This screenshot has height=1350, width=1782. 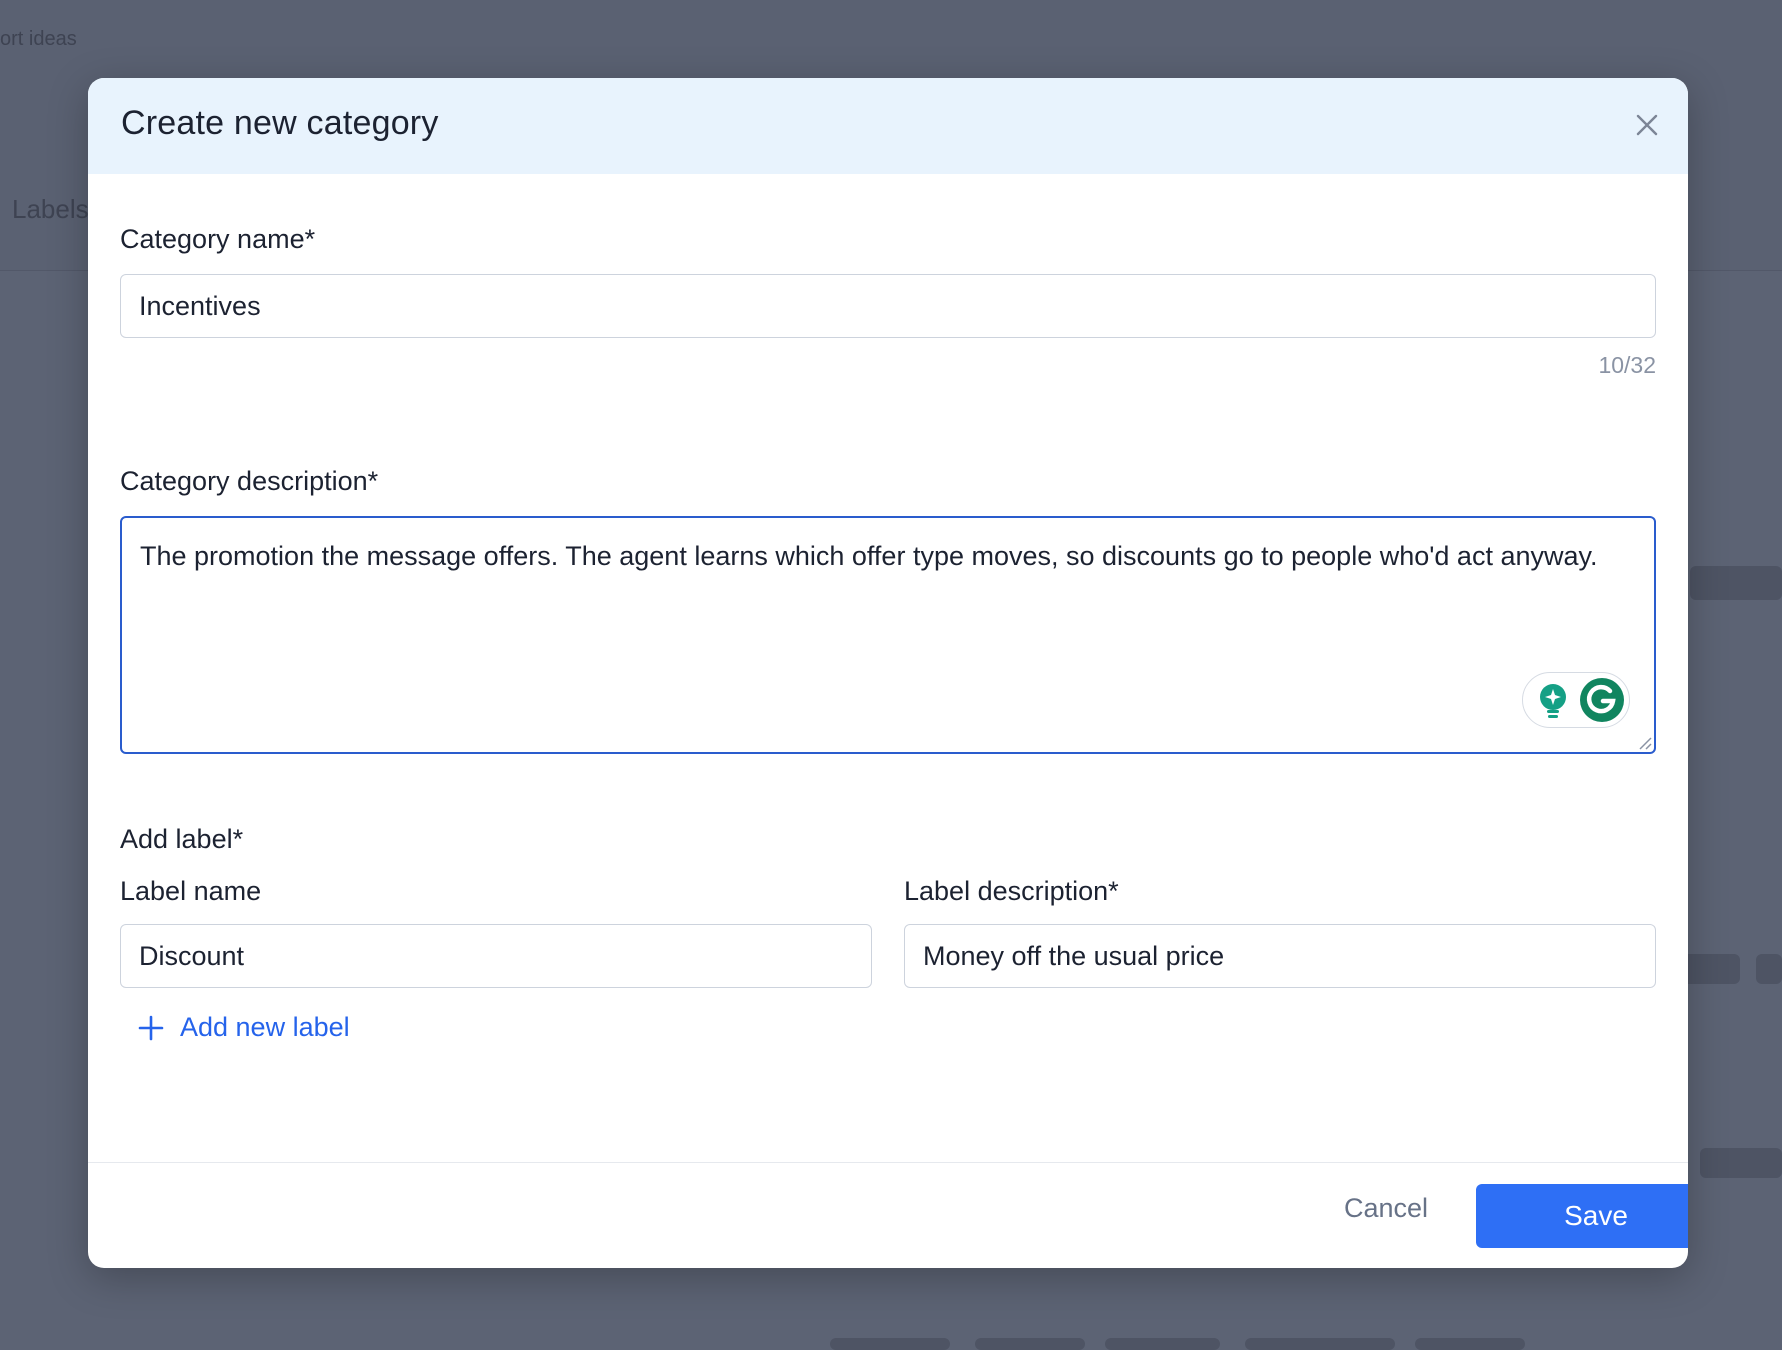 What do you see at coordinates (191, 891) in the screenshot?
I see `label-name-header: Label name` at bounding box center [191, 891].